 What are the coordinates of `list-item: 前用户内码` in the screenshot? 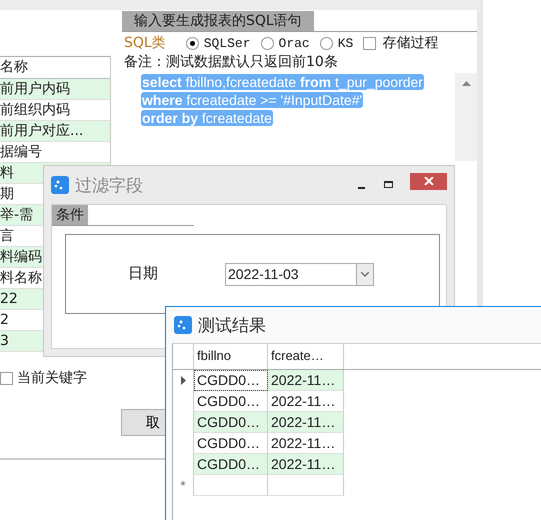 It's located at (55, 89).